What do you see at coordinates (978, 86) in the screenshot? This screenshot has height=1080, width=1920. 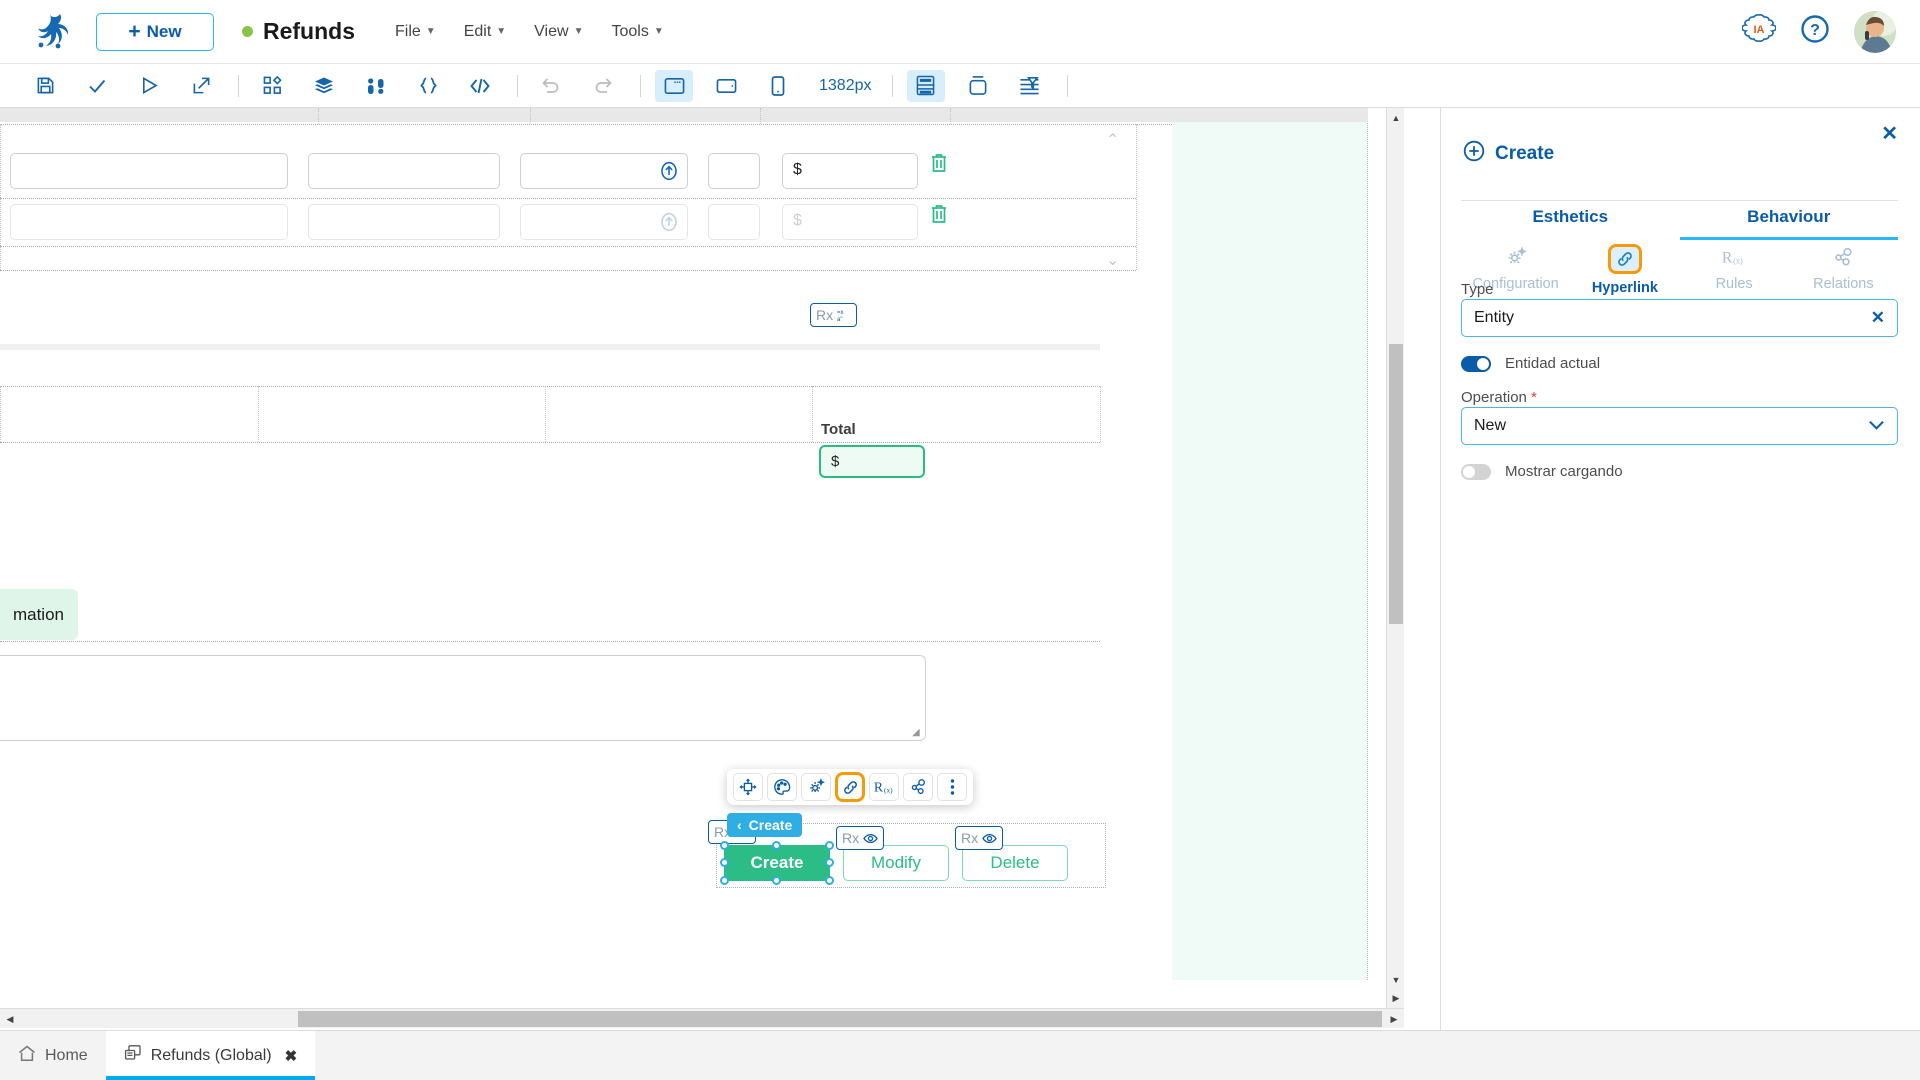 I see `container-icon` at bounding box center [978, 86].